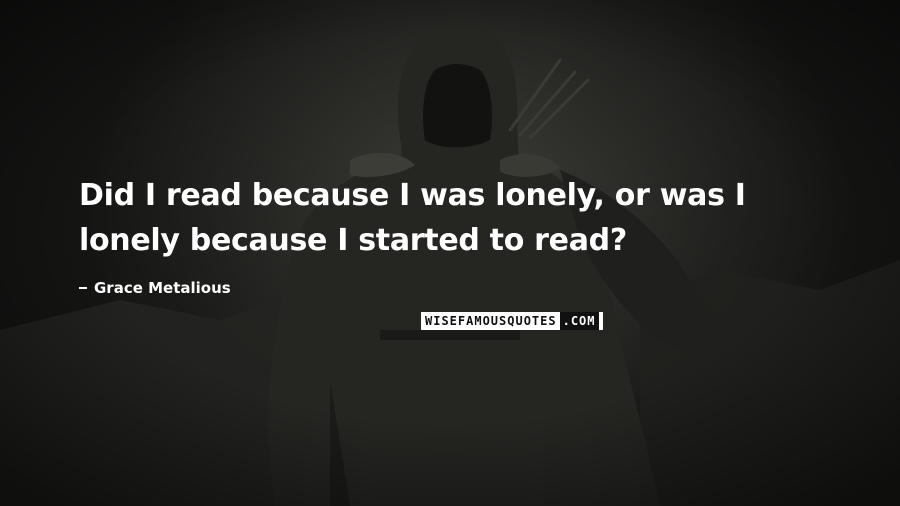 This screenshot has width=900, height=506. What do you see at coordinates (83, 288) in the screenshot?
I see `author-dash` at bounding box center [83, 288].